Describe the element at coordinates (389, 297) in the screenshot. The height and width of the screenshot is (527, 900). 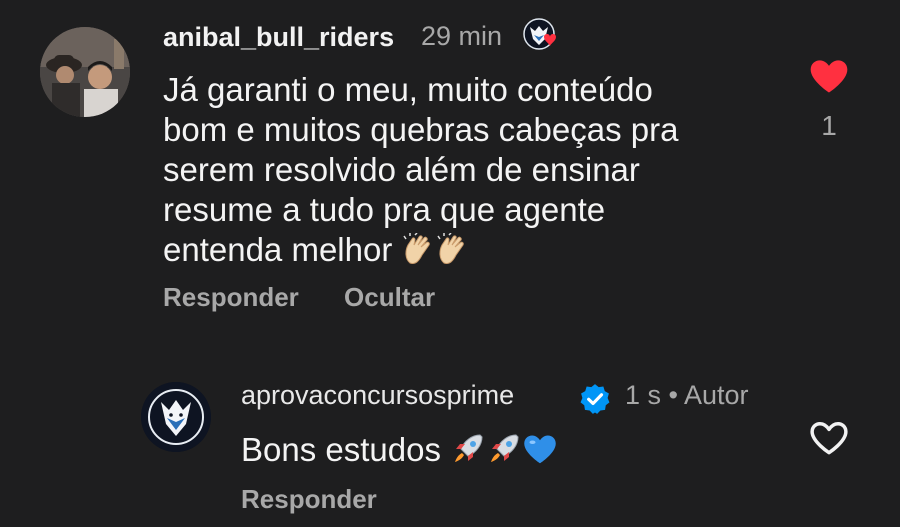
I see `hide-button: Ocultar` at that location.